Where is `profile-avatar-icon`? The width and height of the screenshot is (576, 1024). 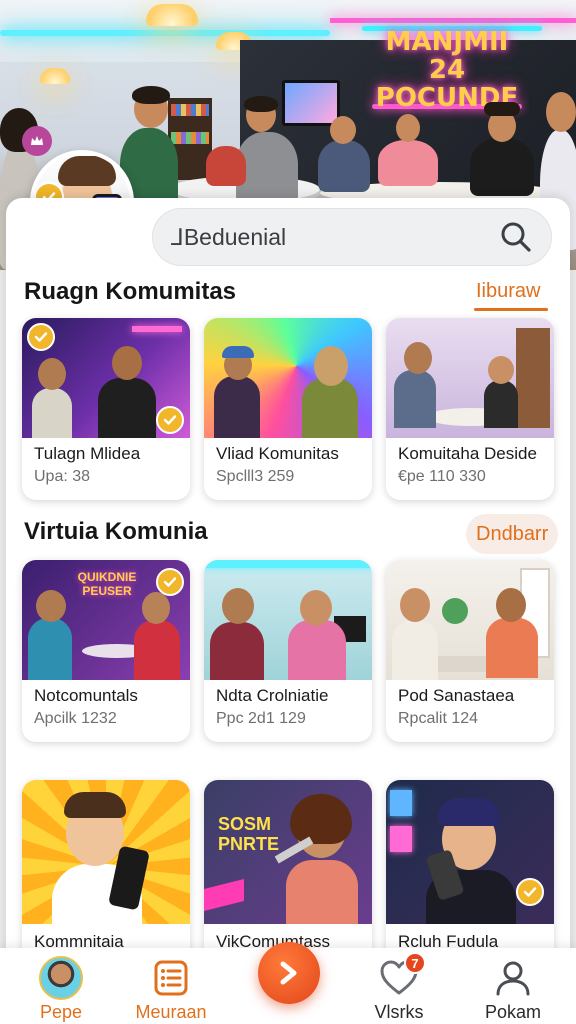
profile-avatar-icon is located at coordinates (61, 978).